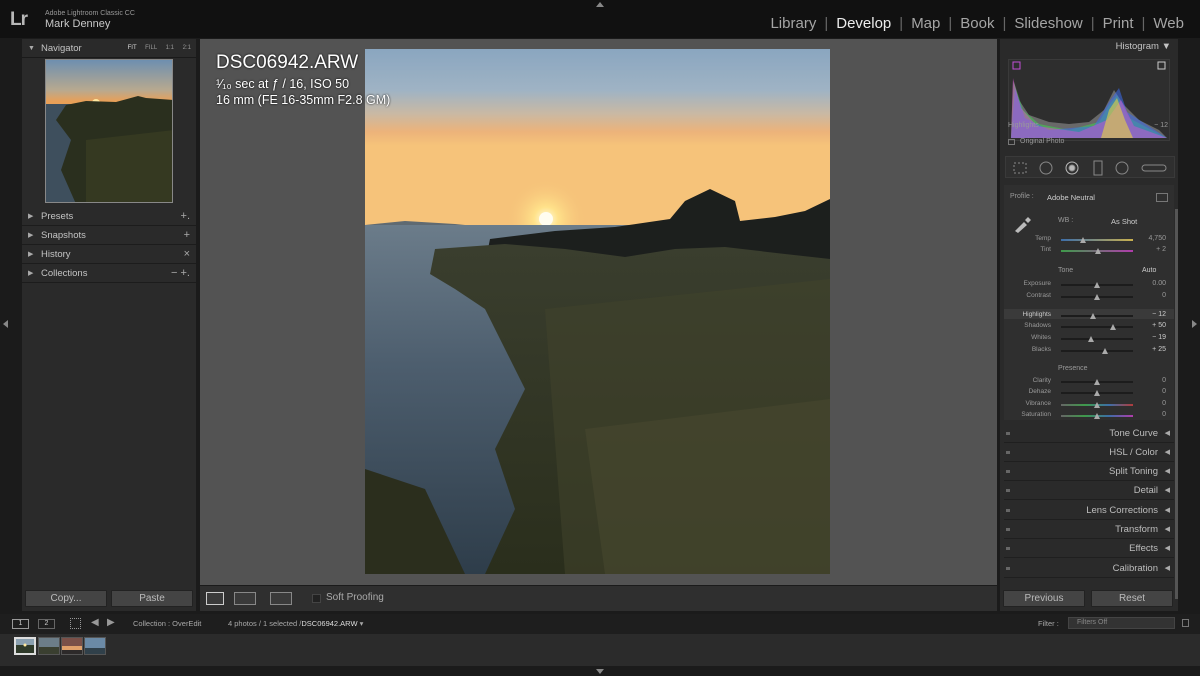 Image resolution: width=1200 pixels, height=676 pixels. Describe the element at coordinates (1121, 623) in the screenshot. I see `filter-select: Filters Off` at that location.